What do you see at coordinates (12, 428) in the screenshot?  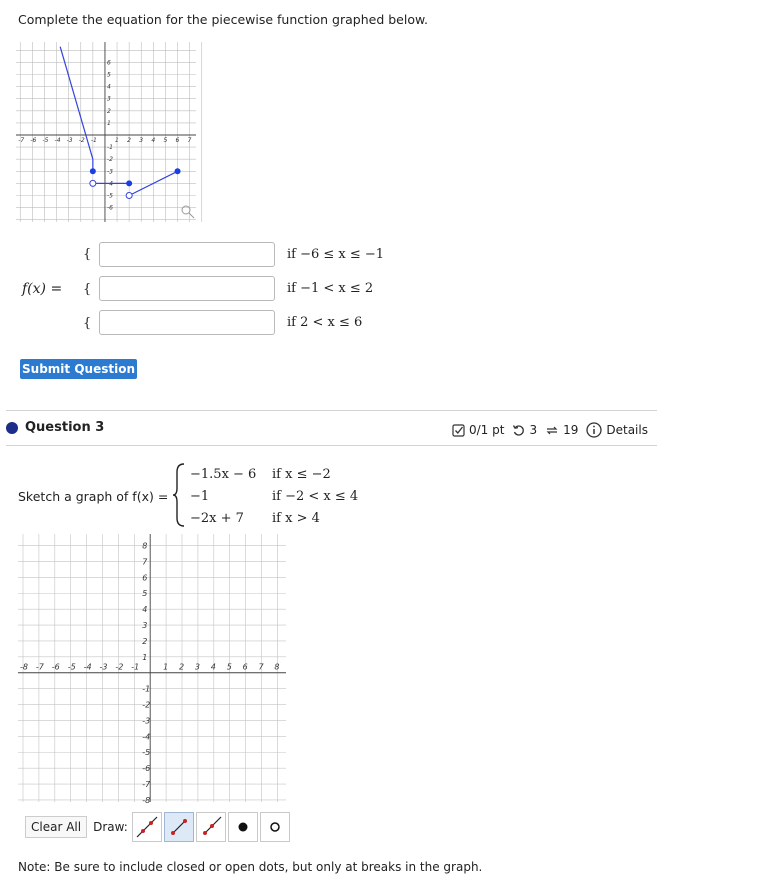 I see `question-status-dot` at bounding box center [12, 428].